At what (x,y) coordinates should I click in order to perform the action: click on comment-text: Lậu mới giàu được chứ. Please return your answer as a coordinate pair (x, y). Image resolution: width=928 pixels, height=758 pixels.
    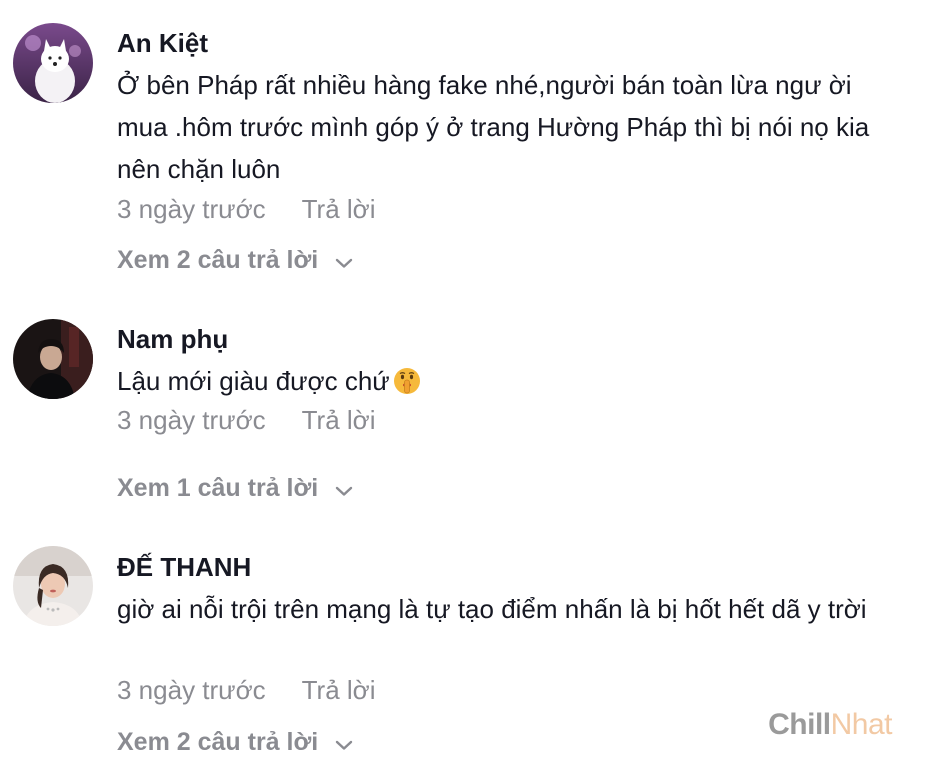
    Looking at the image, I should click on (507, 381).